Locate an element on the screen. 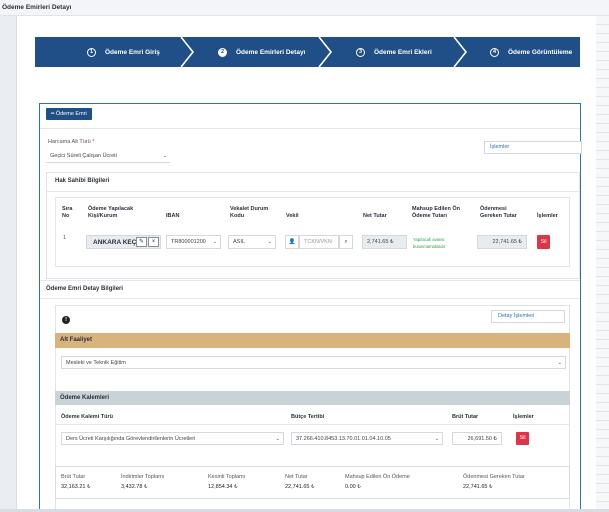  harcama-label-text: Harcama Alt Türü is located at coordinates (69, 142).